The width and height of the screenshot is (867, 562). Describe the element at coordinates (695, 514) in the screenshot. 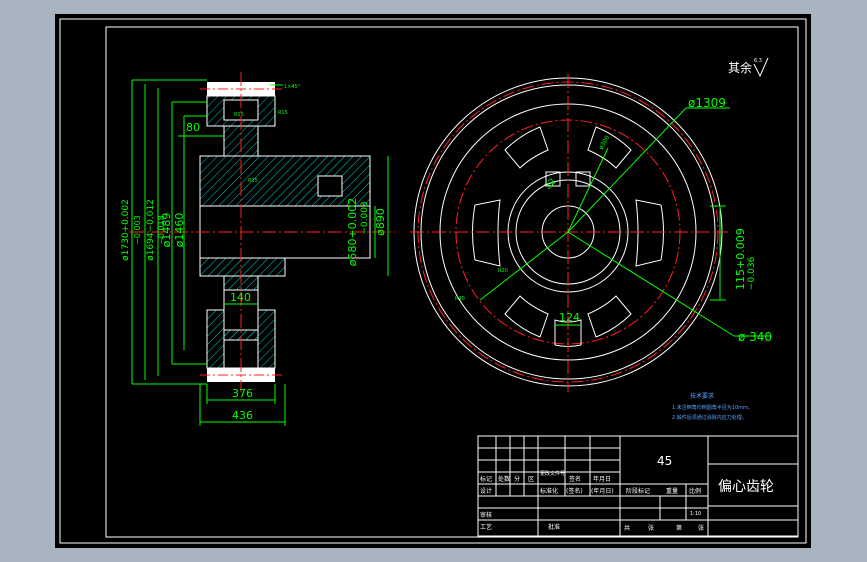

I see `scale-value: 1:10` at that location.